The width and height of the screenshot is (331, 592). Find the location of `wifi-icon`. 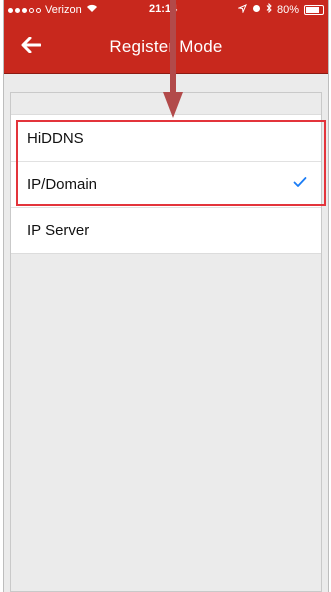

wifi-icon is located at coordinates (92, 10).